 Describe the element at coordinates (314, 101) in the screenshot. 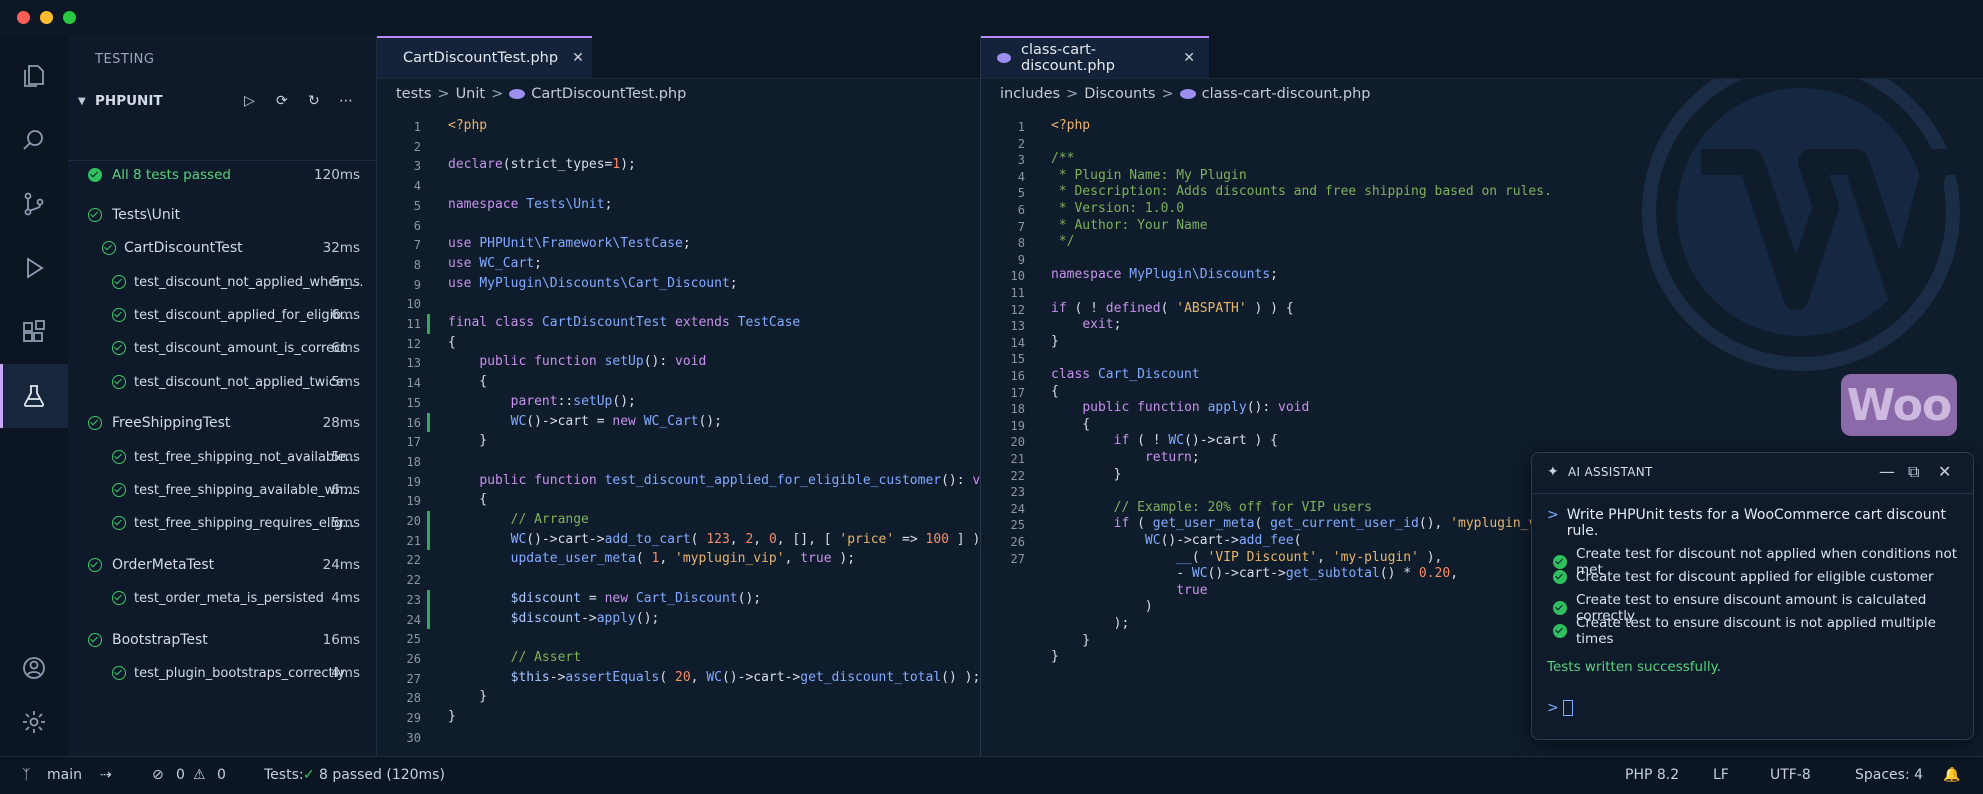

I see `refresh-tests-icon: ↻` at that location.